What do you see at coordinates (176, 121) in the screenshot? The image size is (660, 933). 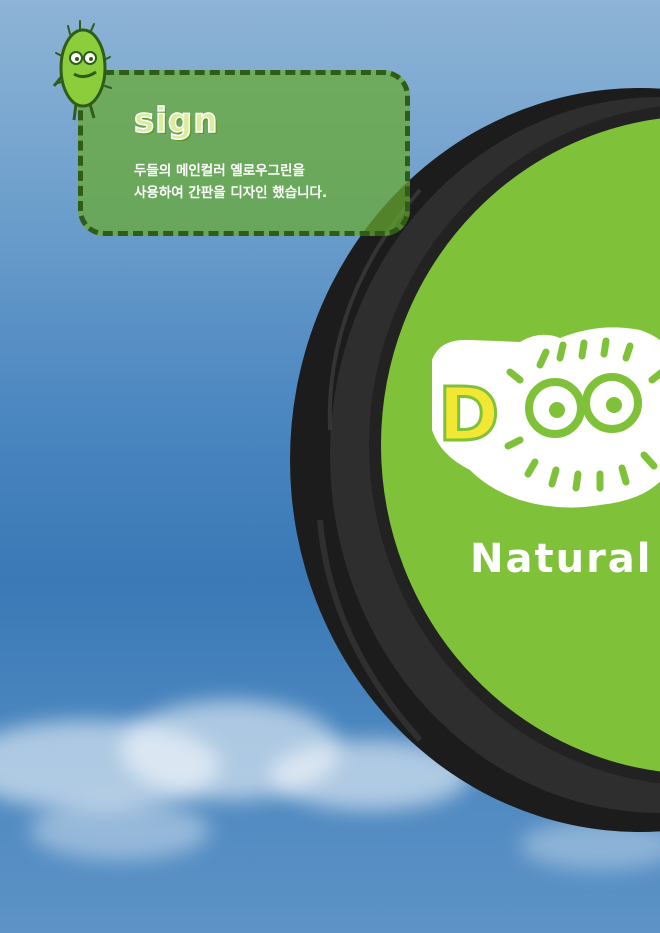 I see `info-card-title: sign` at bounding box center [176, 121].